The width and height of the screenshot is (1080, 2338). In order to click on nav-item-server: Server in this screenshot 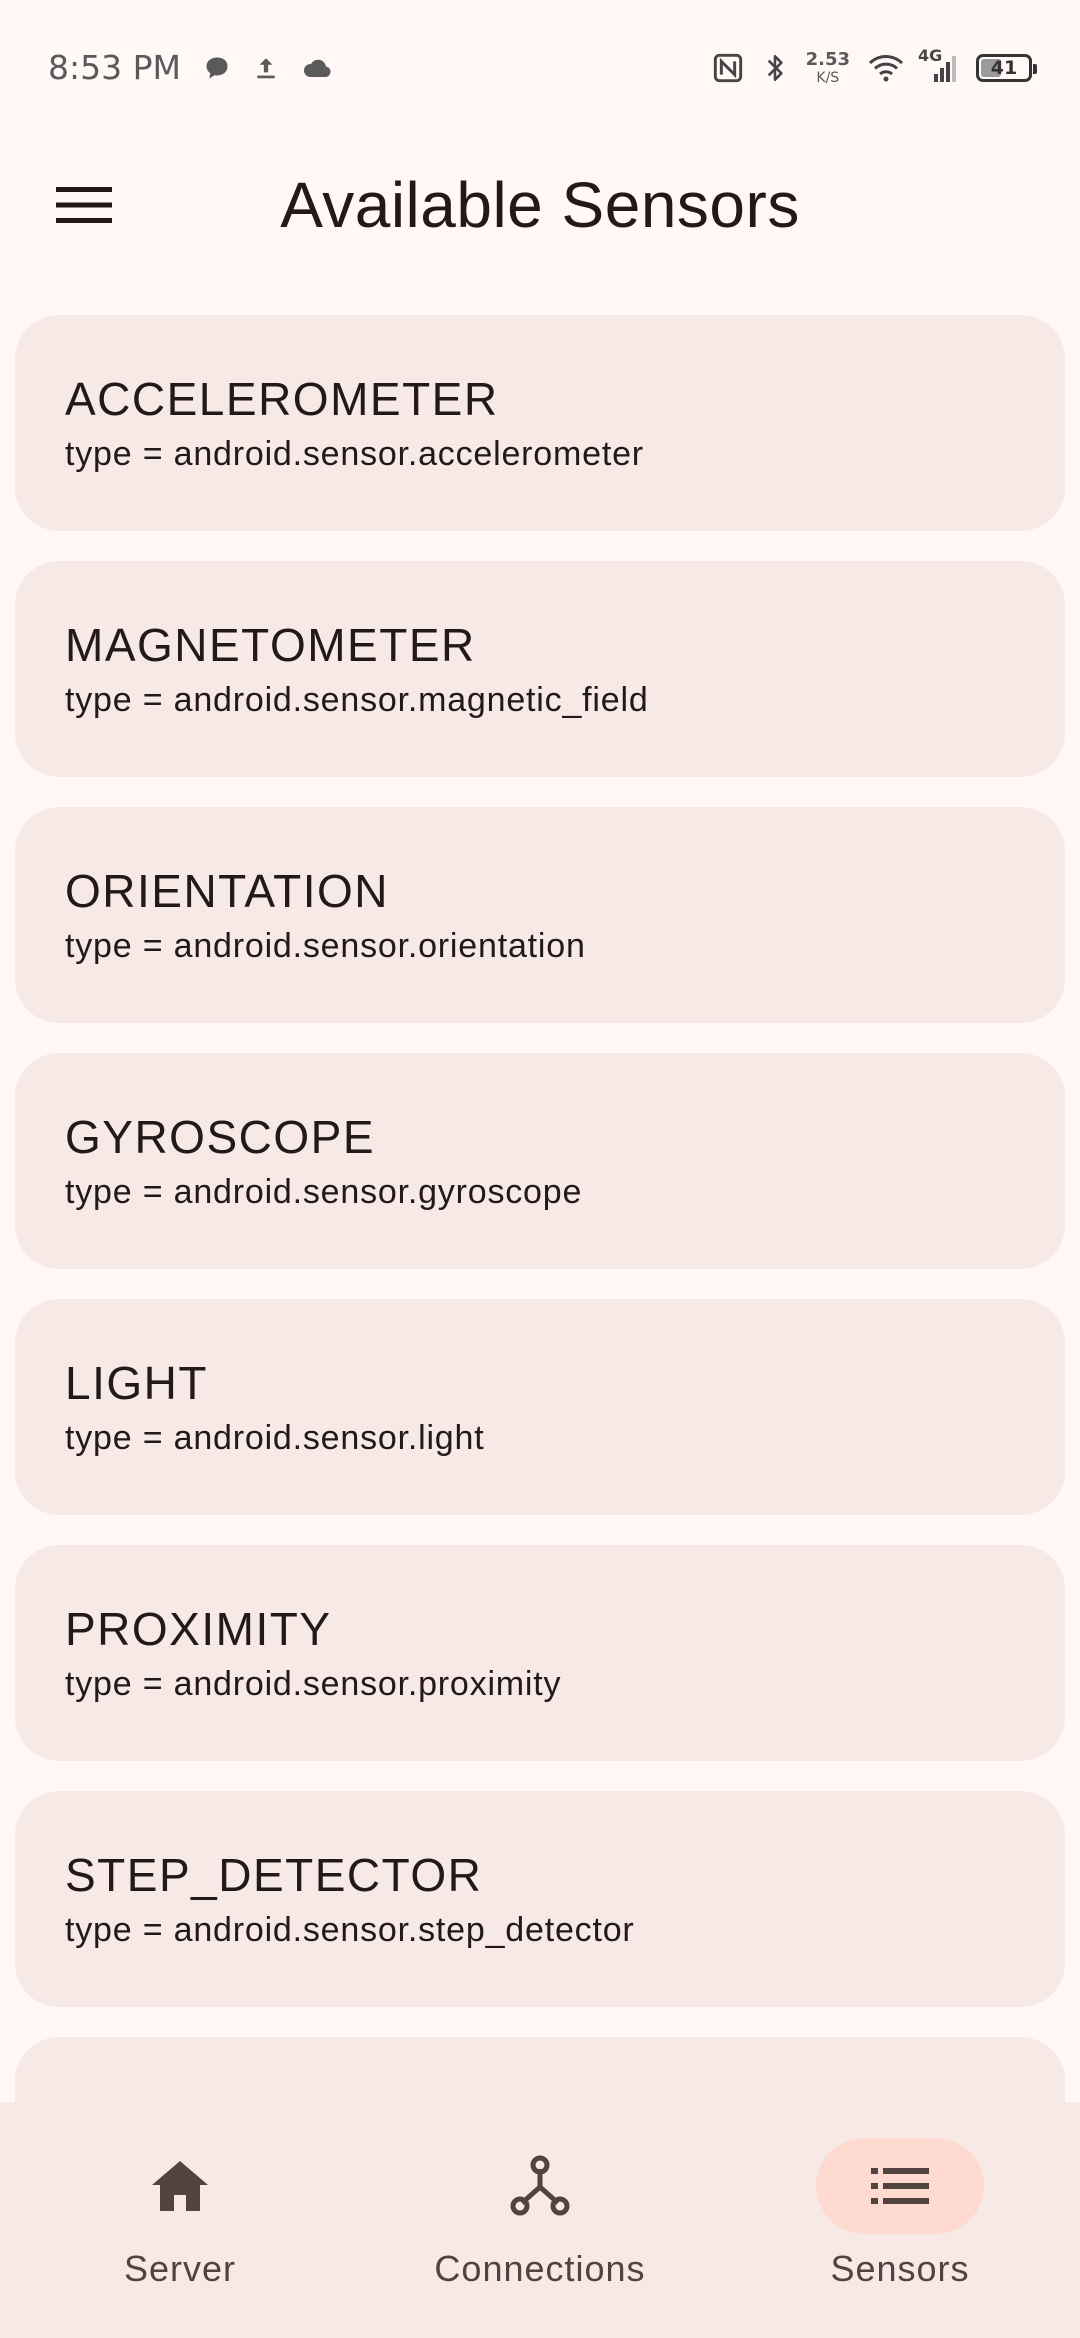, I will do `click(180, 2220)`.